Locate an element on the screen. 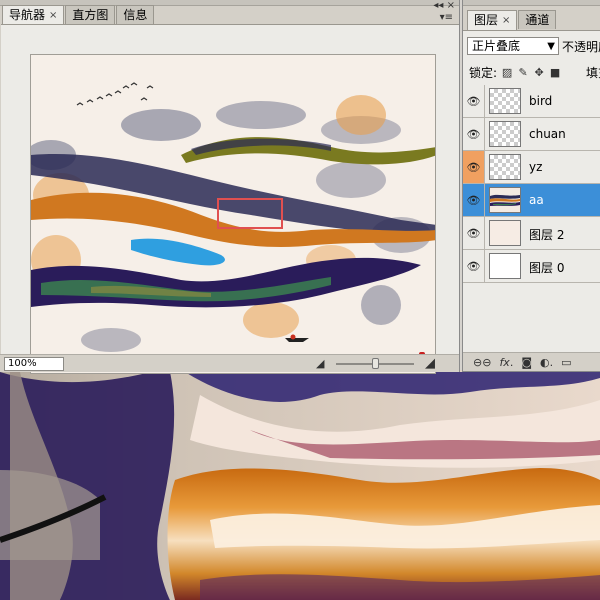 This screenshot has height=600, width=600. zoom-in-icon: ◢ is located at coordinates (430, 363).